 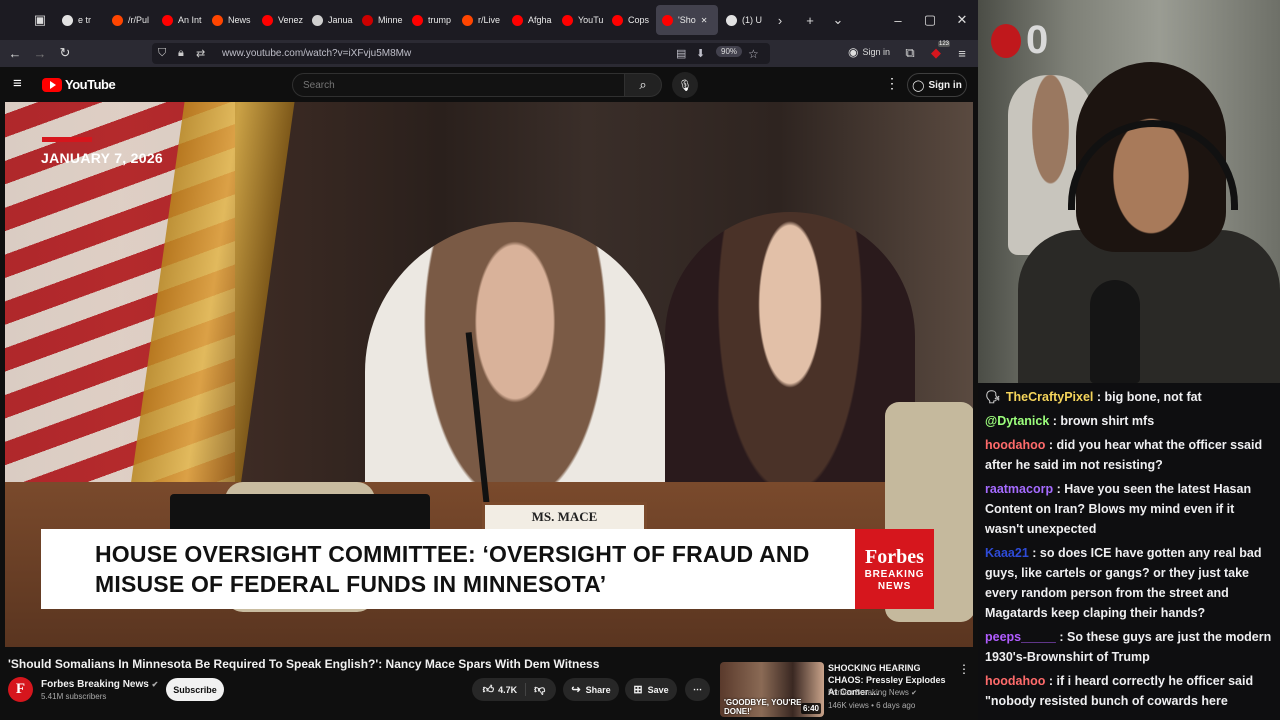 What do you see at coordinates (185, 53) in the screenshot?
I see `lock-icon: 🔒︎` at bounding box center [185, 53].